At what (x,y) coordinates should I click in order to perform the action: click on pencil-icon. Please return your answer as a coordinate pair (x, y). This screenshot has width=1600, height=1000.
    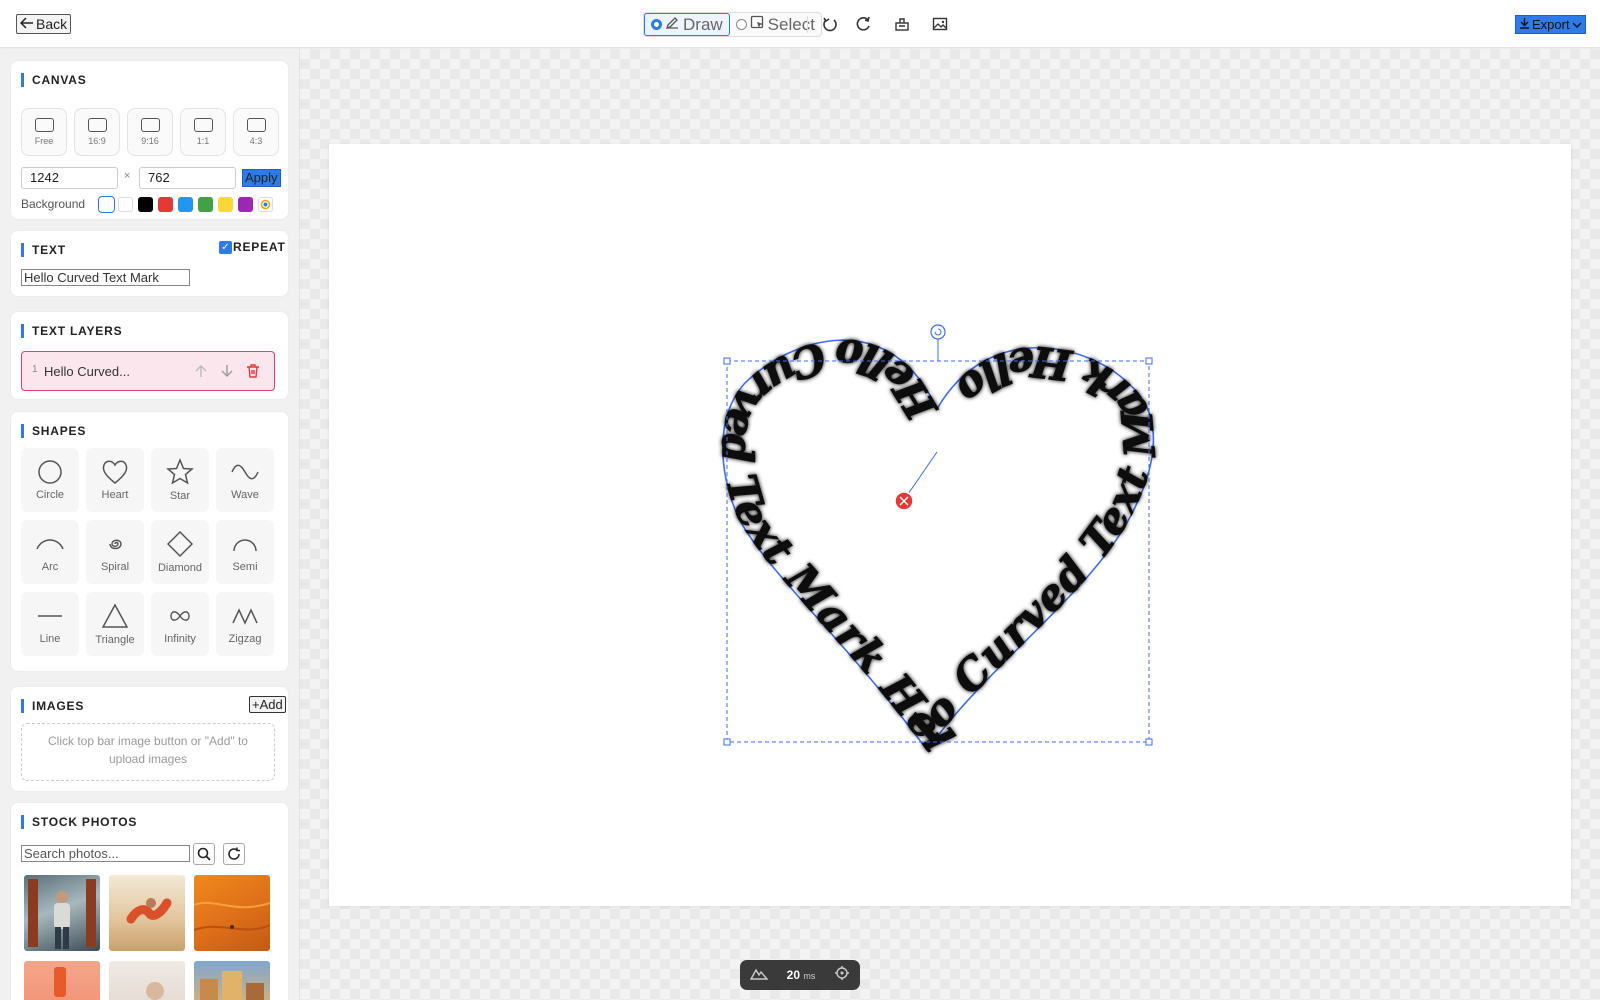
    Looking at the image, I should click on (672, 25).